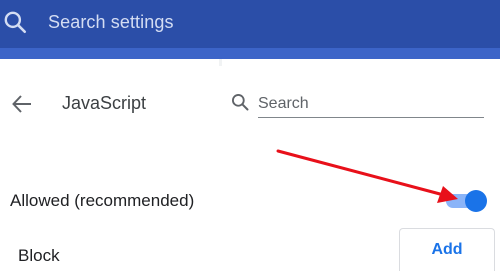 The image size is (500, 271). I want to click on add-block-site-button: Add, so click(447, 249).